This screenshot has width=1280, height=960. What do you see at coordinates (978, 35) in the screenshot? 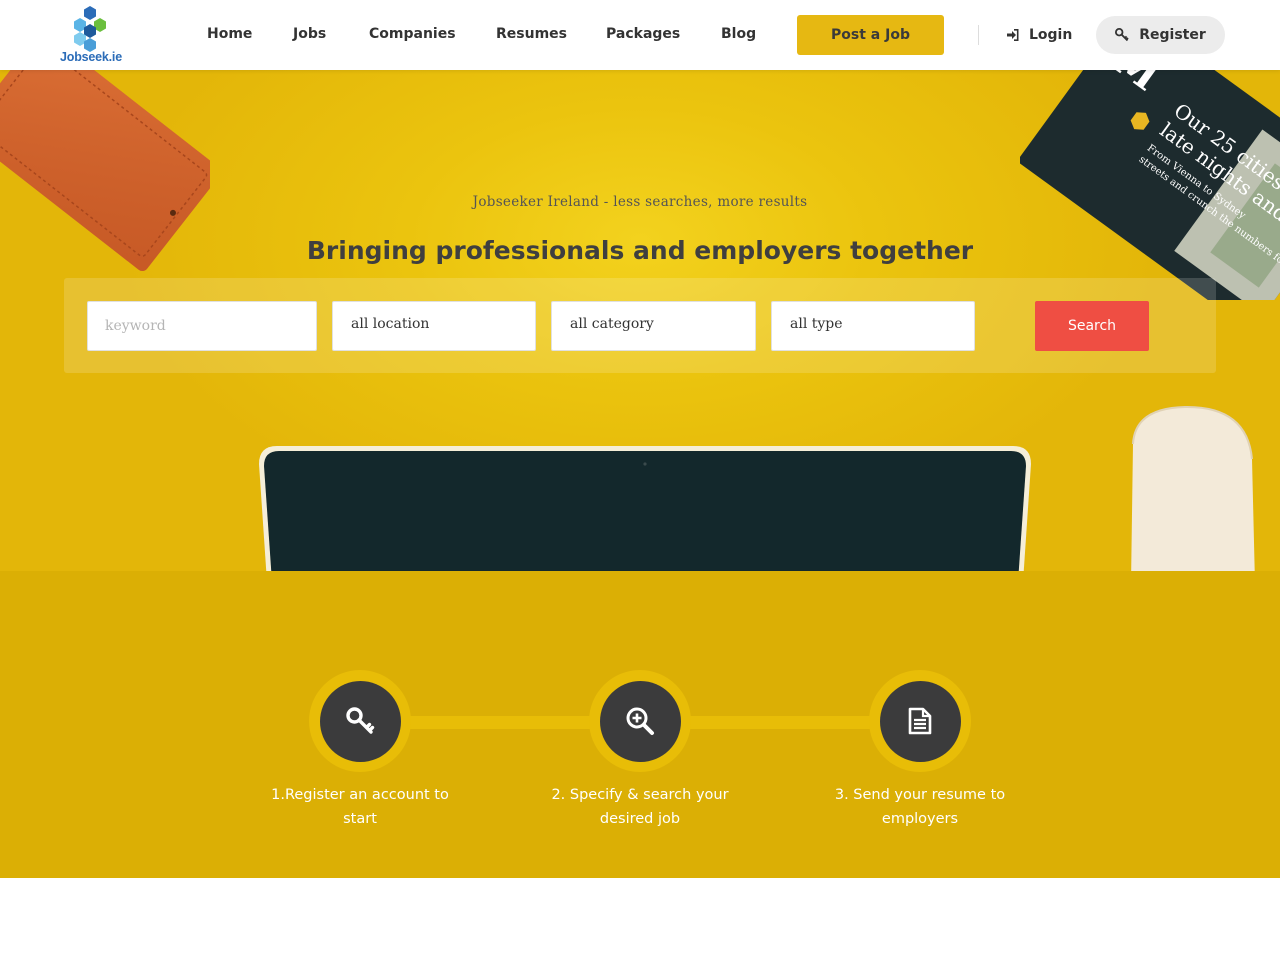
I see `nav-divider` at bounding box center [978, 35].